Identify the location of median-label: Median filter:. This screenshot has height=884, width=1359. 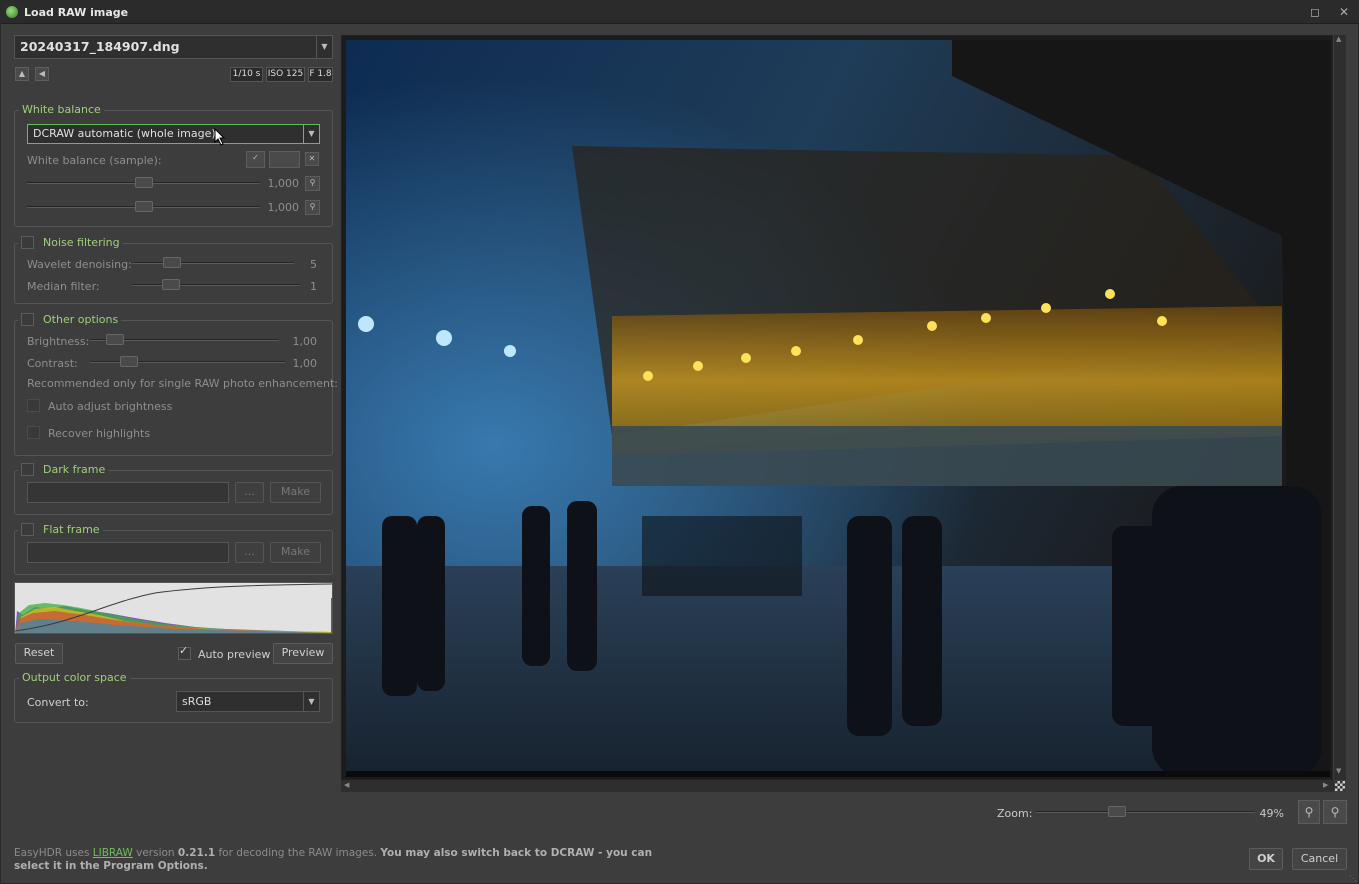
(63, 286).